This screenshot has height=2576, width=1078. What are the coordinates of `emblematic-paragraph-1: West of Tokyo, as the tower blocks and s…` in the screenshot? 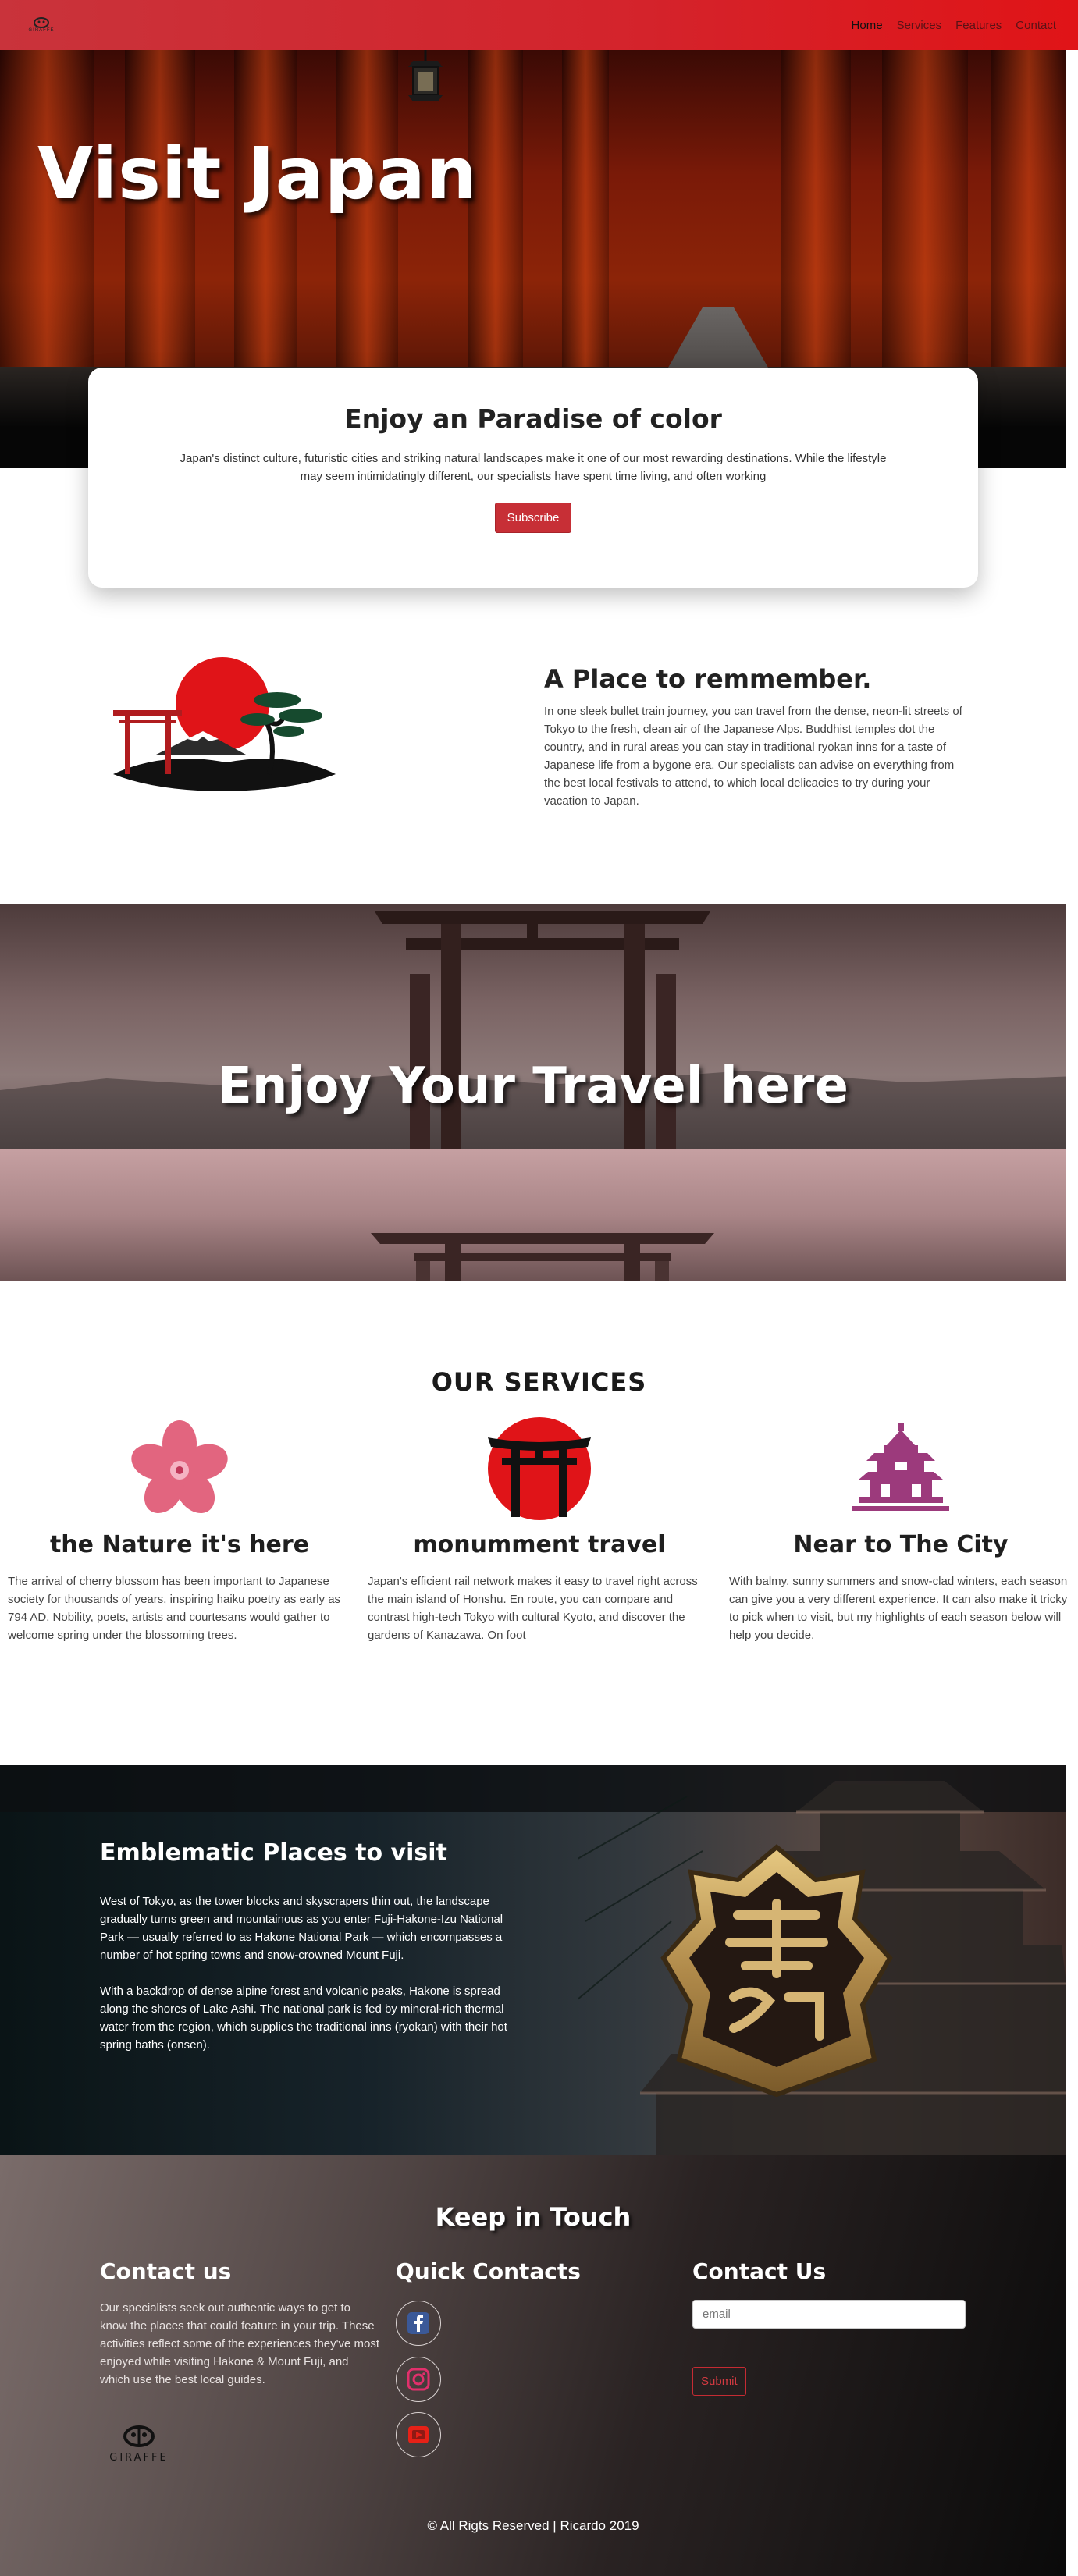 It's located at (301, 1928).